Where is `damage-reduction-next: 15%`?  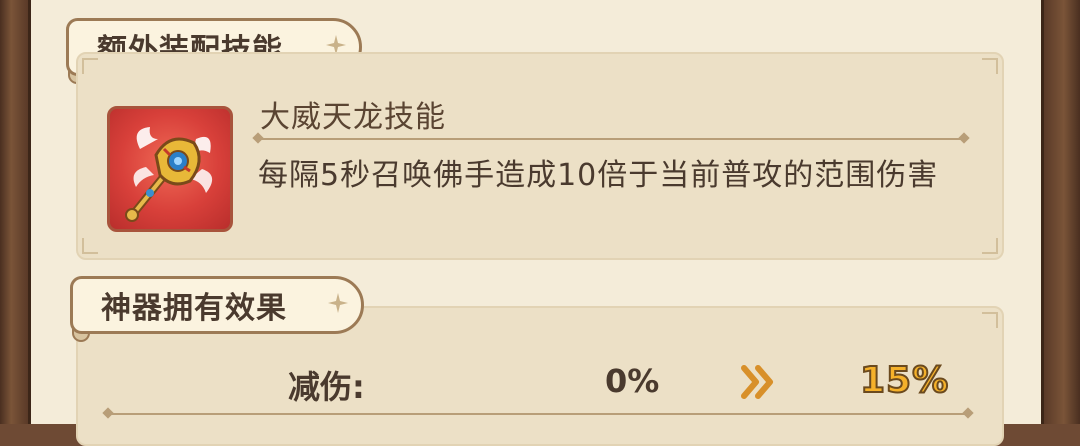 damage-reduction-next: 15% is located at coordinates (904, 380).